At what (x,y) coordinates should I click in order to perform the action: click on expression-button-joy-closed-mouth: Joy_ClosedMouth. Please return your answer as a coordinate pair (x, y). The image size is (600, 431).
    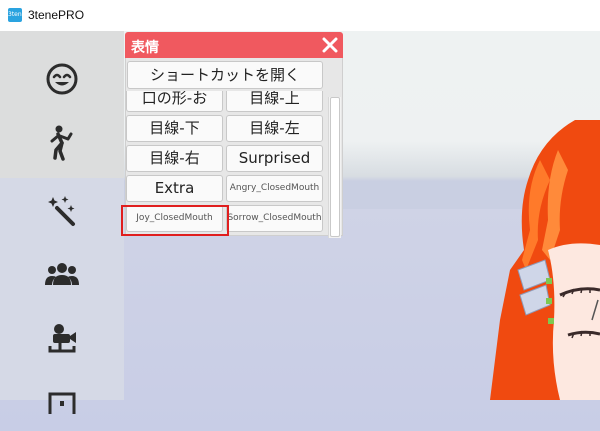
    Looking at the image, I should click on (174, 218).